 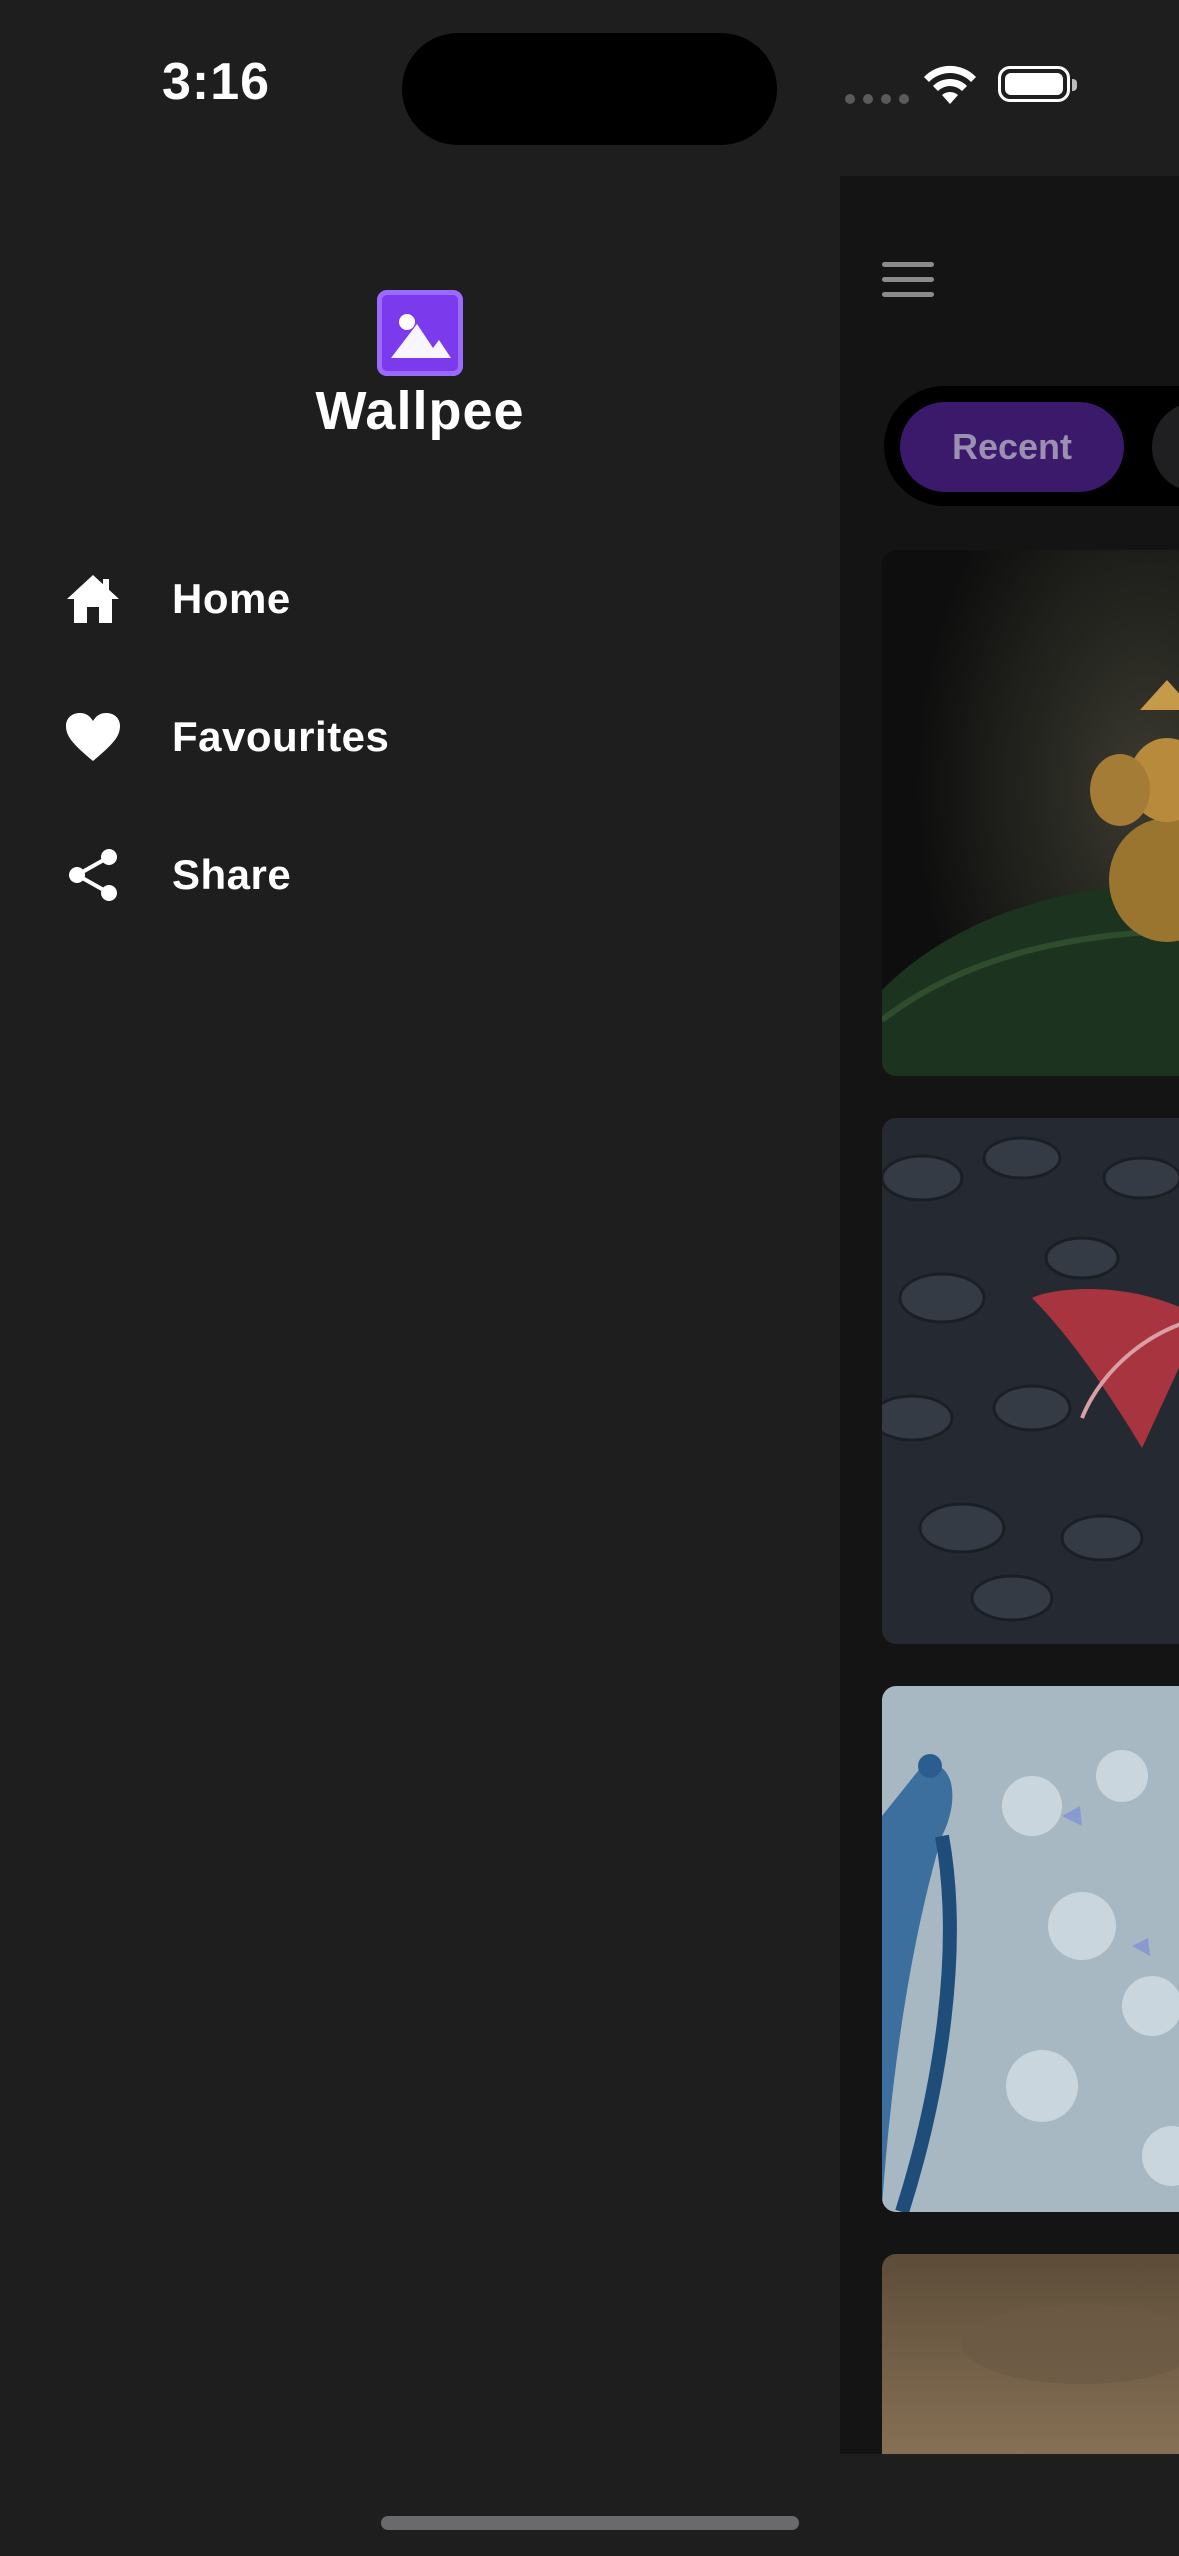 What do you see at coordinates (232, 874) in the screenshot?
I see `drawer-item-label: Share` at bounding box center [232, 874].